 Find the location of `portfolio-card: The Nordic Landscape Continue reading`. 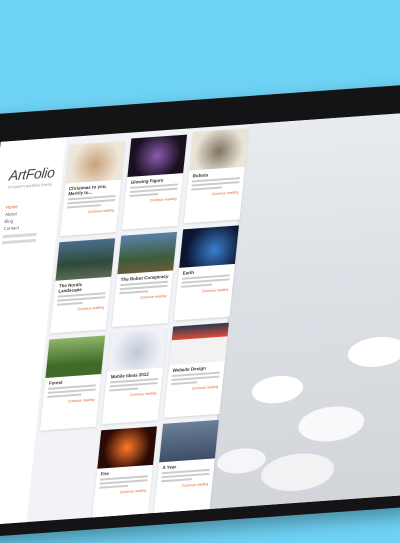

portfolio-card: The Nordic Landscape Continue reading is located at coordinates (83, 286).